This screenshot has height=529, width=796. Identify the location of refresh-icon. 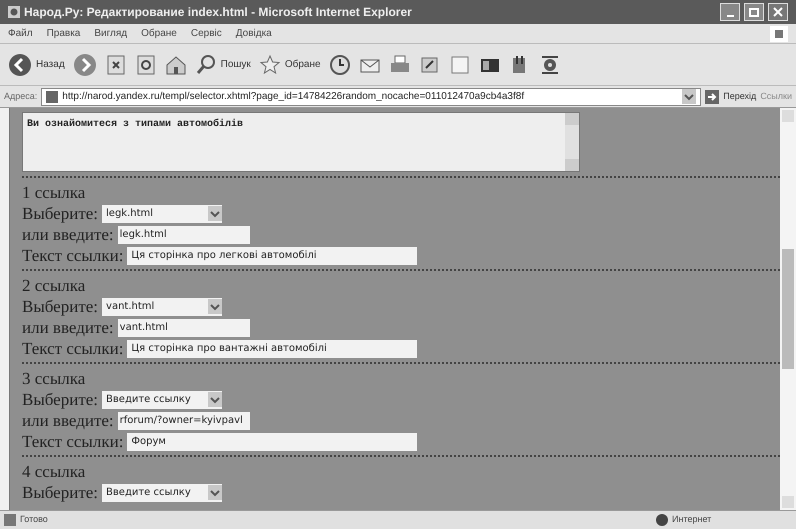
(145, 65).